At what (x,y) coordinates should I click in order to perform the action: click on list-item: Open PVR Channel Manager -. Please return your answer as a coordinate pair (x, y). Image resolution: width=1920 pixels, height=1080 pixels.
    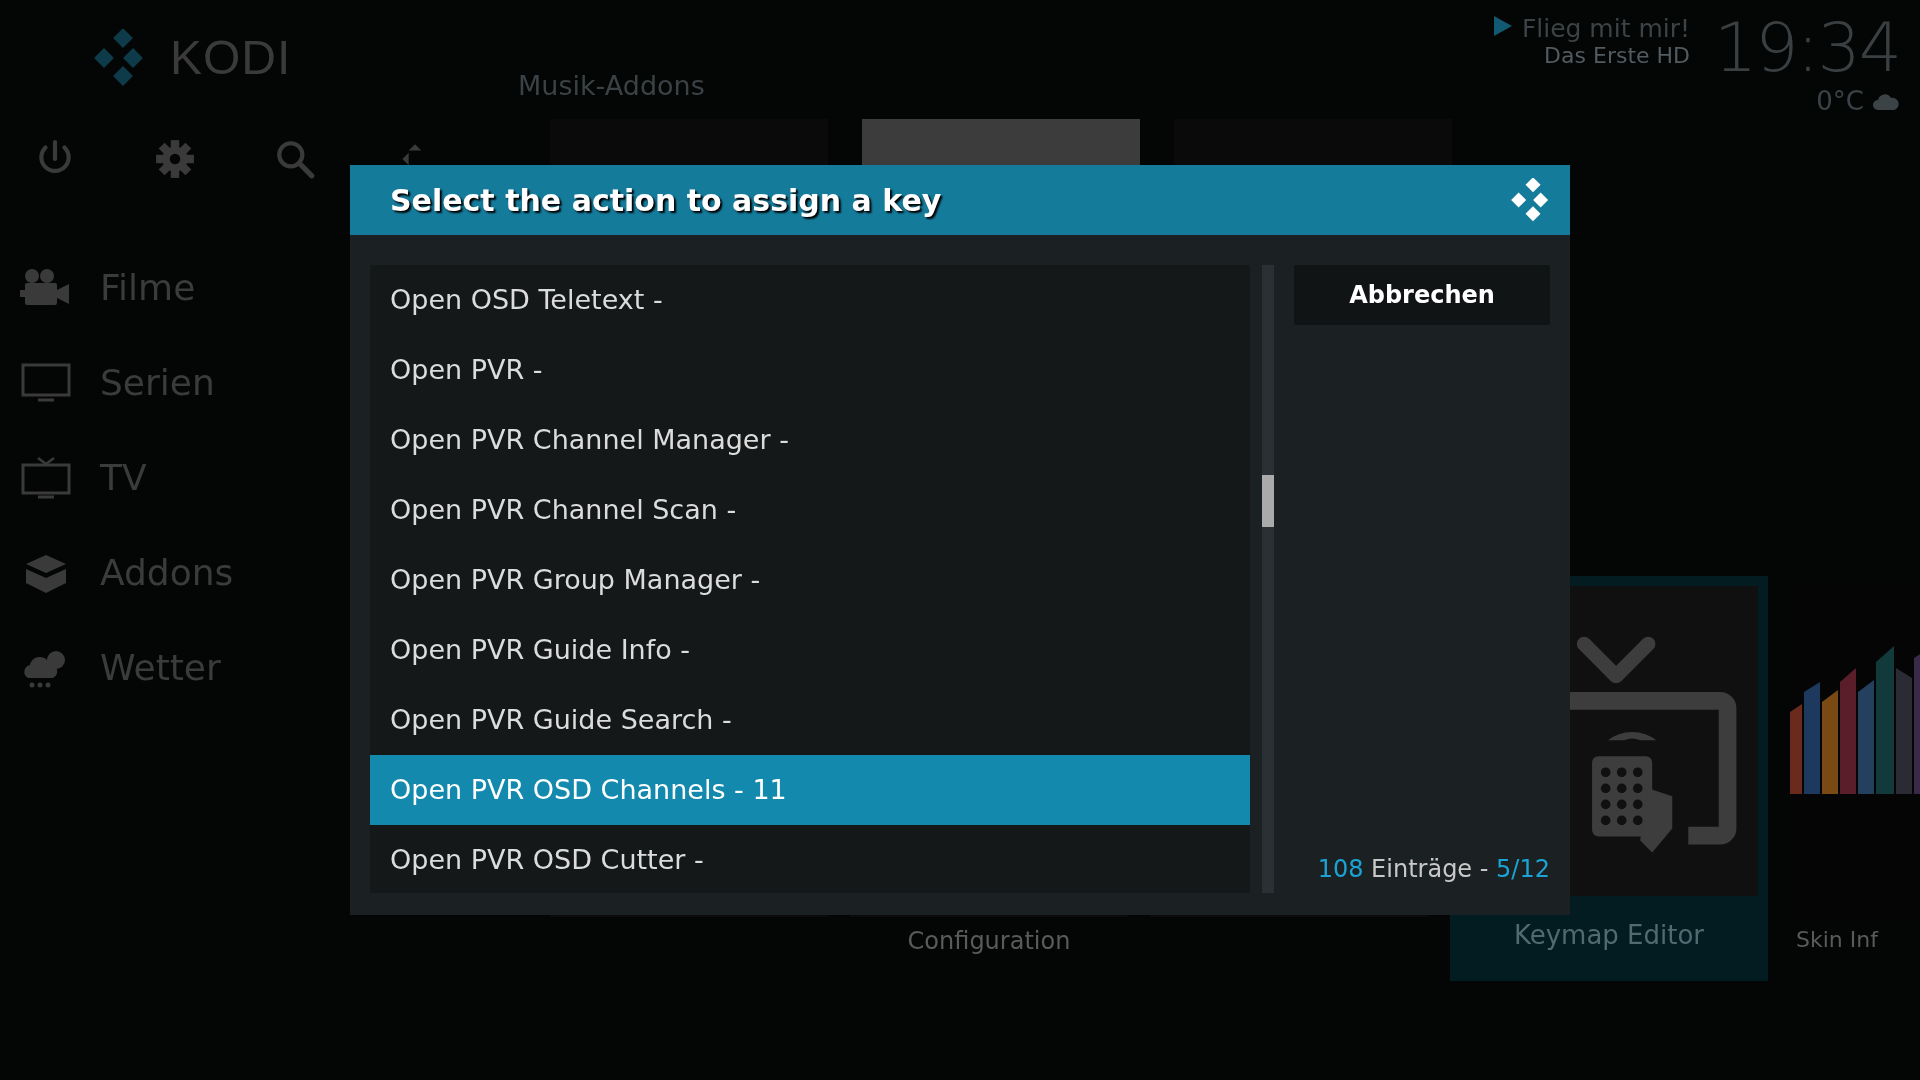
    Looking at the image, I should click on (810, 440).